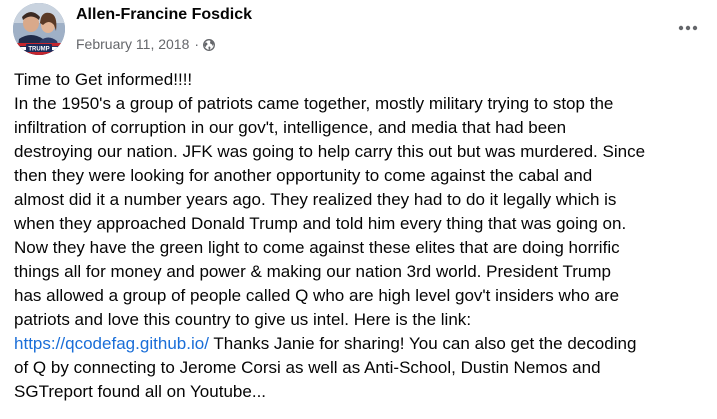  I want to click on more-horizontal-icon, so click(688, 28).